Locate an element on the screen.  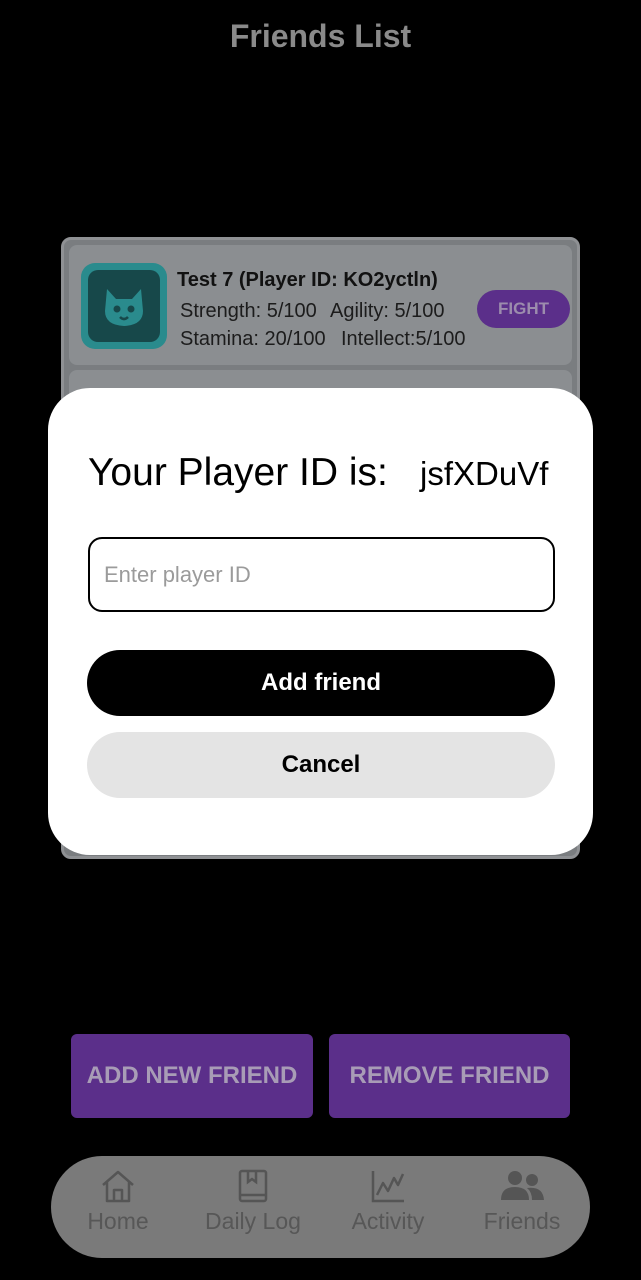
nav-label-friends: Friends is located at coordinates (522, 1221).